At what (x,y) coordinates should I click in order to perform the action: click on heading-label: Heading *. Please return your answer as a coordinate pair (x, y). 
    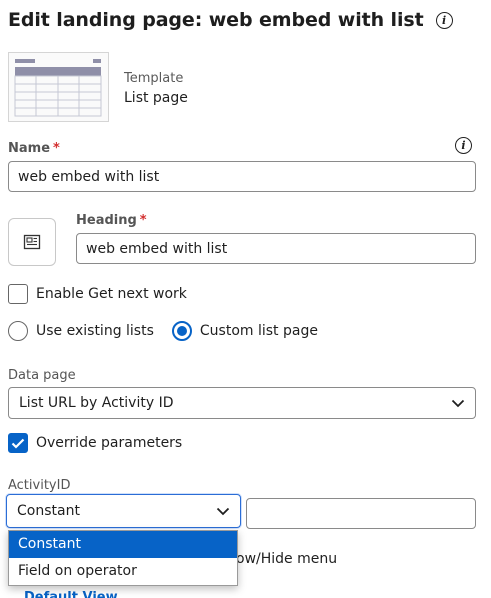
    Looking at the image, I should click on (111, 220).